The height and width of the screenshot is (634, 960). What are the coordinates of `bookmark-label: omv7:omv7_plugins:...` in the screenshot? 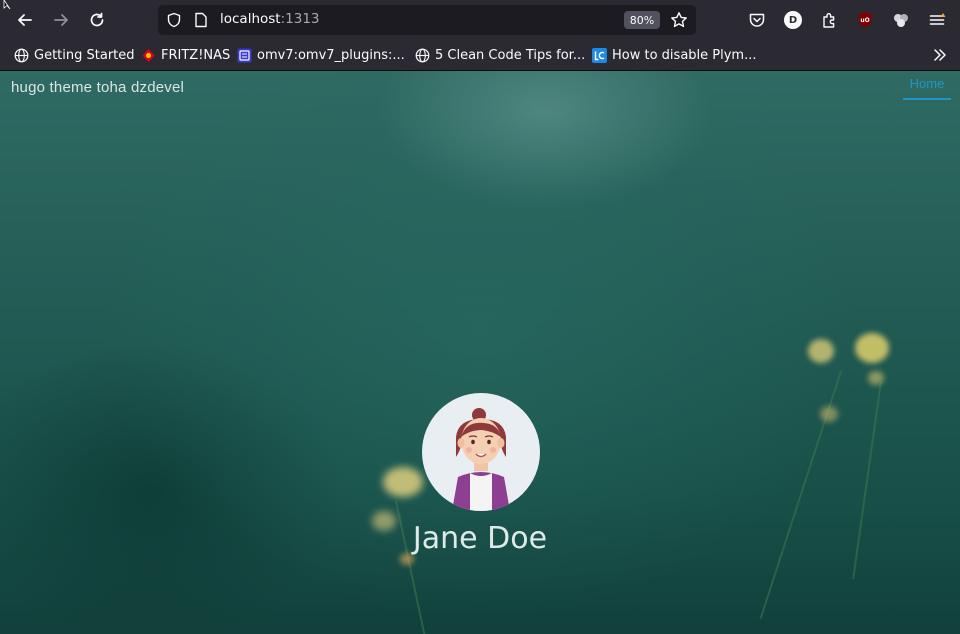 It's located at (331, 55).